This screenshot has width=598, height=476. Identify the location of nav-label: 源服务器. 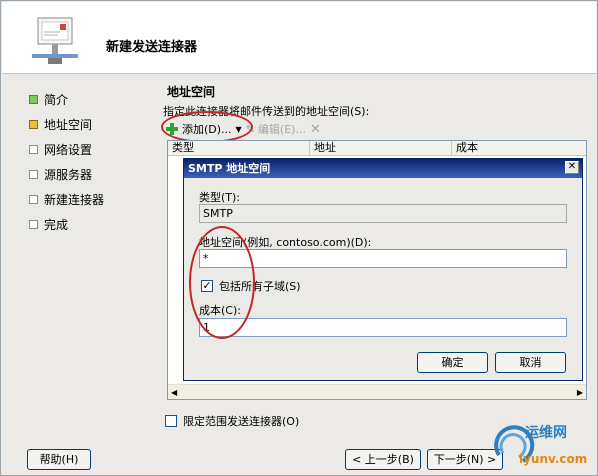
(68, 175).